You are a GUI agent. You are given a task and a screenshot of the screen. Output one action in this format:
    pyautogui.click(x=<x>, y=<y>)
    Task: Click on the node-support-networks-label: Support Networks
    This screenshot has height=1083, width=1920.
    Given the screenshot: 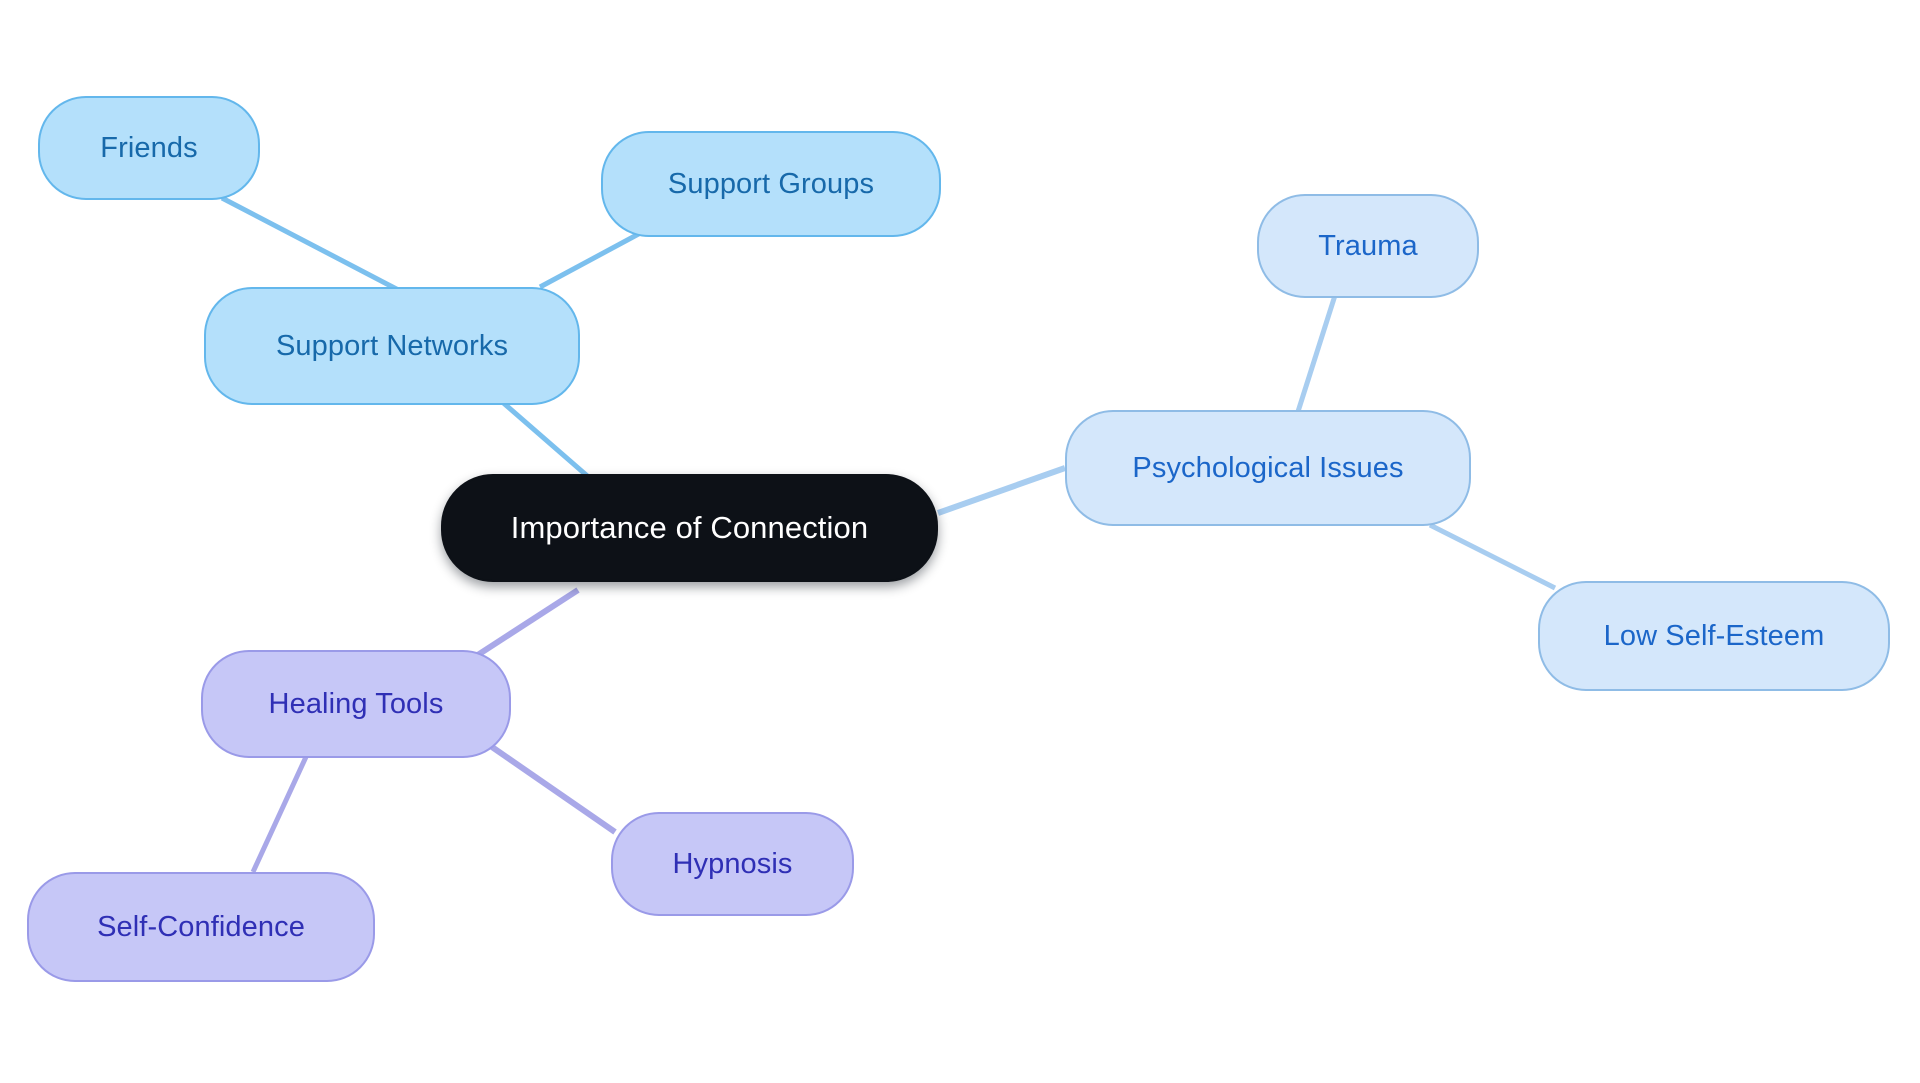 What is the action you would take?
    pyautogui.click(x=392, y=345)
    